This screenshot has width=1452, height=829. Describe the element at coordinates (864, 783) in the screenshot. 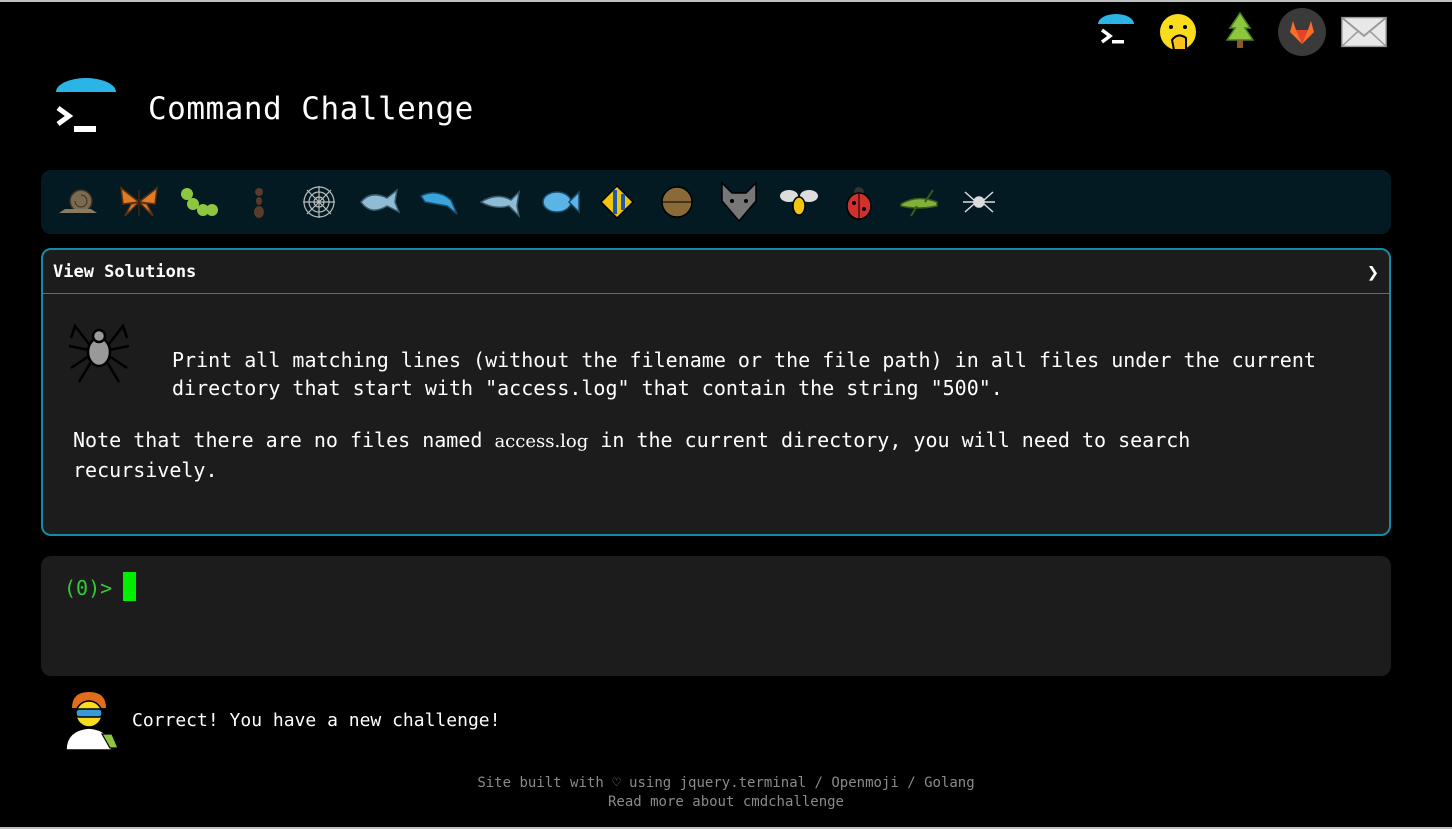

I see `openmoji-link: Openmoji` at that location.